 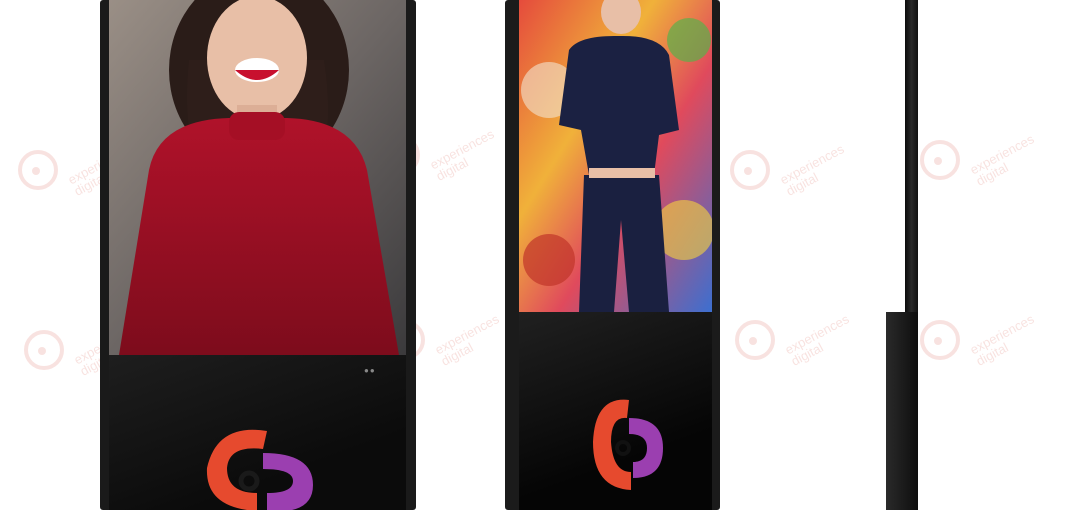 I want to click on photo-woman-navy-outfit, so click(x=615, y=156).